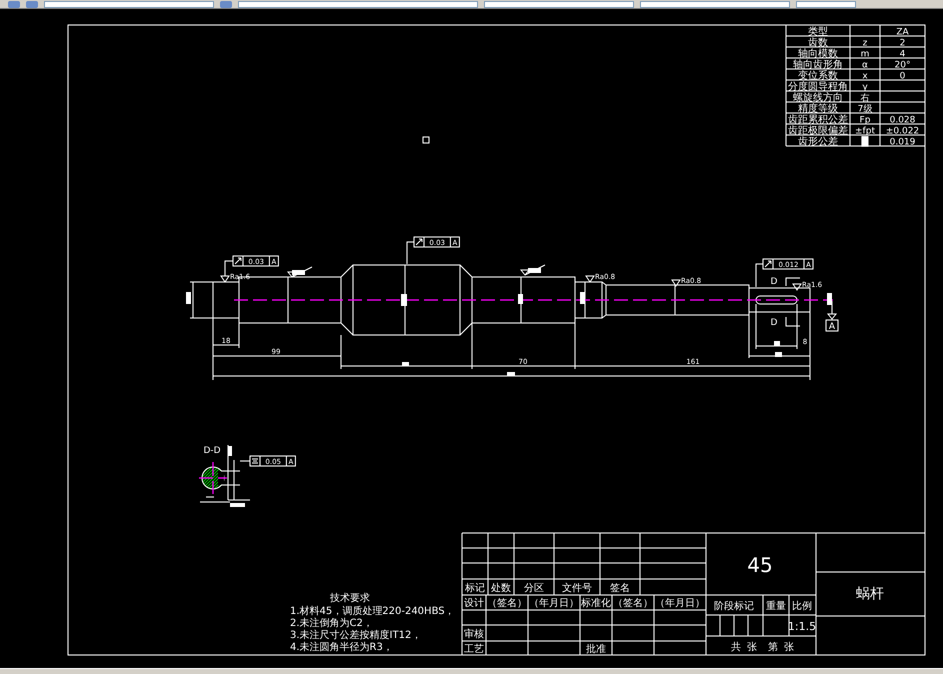 The image size is (943, 674). What do you see at coordinates (903, 55) in the screenshot?
I see `table-cell: 4` at bounding box center [903, 55].